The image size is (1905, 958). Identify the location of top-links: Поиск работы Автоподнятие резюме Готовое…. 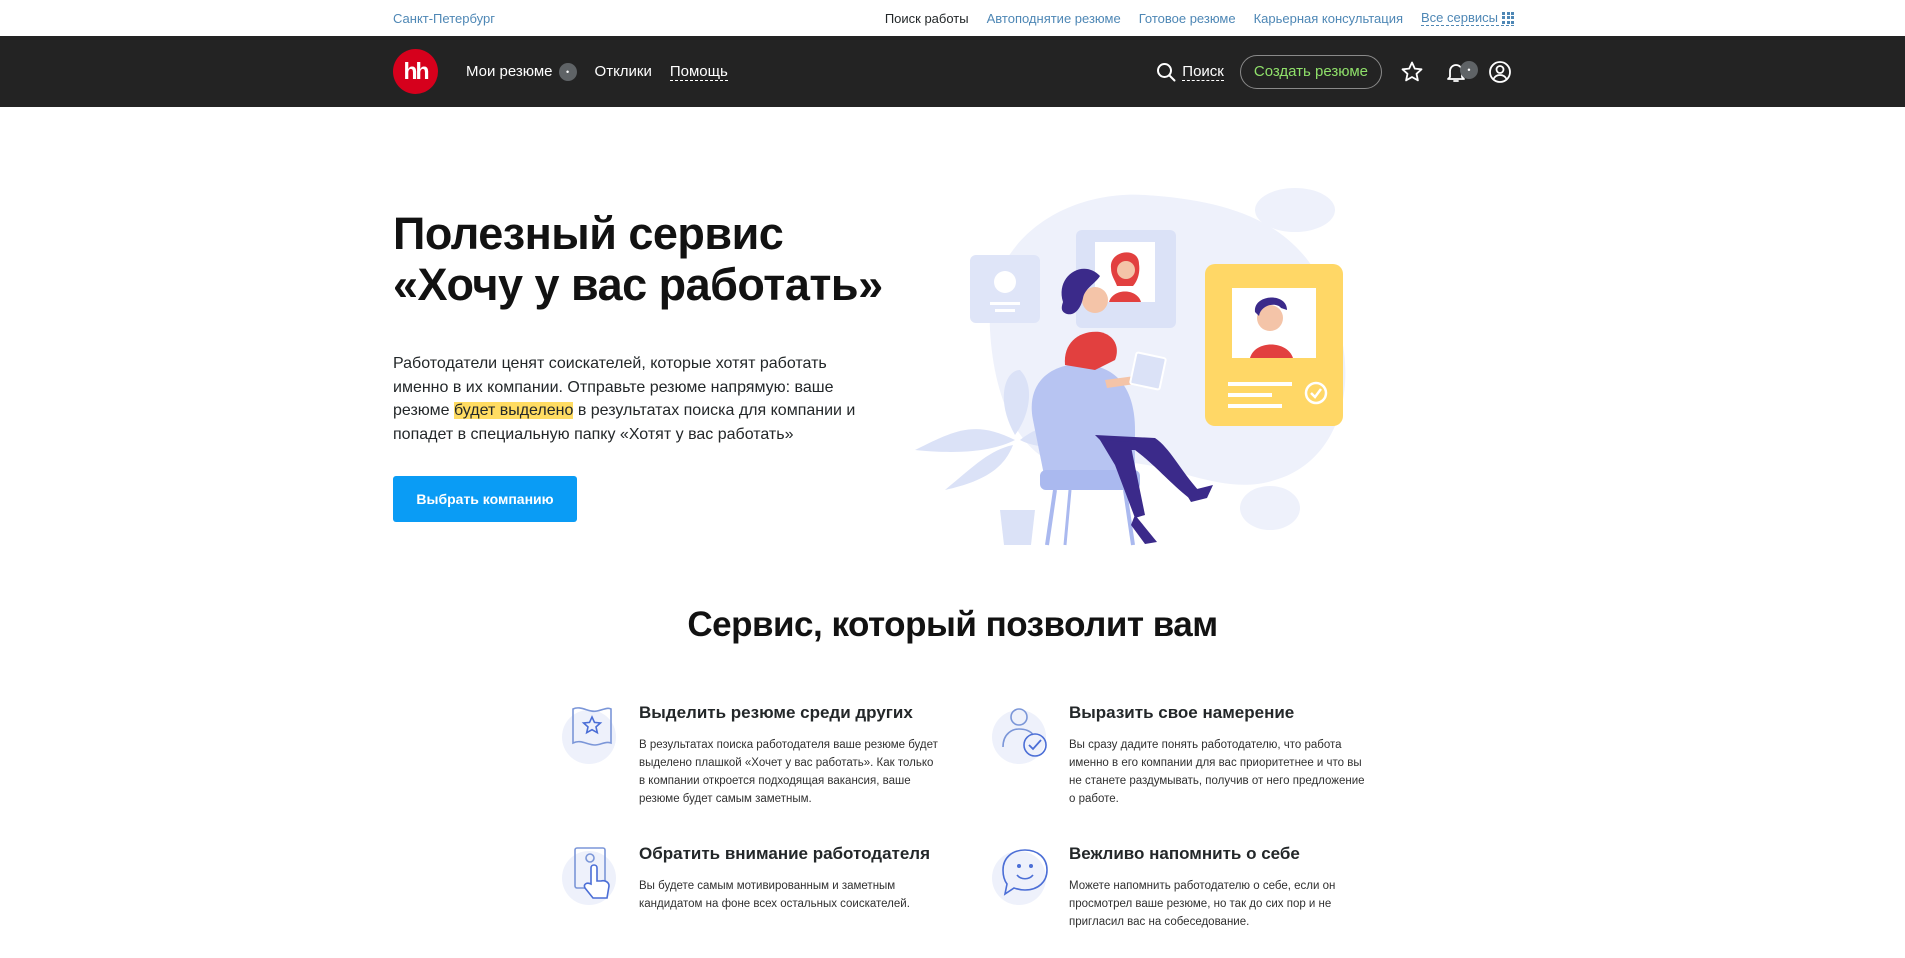
(1199, 18).